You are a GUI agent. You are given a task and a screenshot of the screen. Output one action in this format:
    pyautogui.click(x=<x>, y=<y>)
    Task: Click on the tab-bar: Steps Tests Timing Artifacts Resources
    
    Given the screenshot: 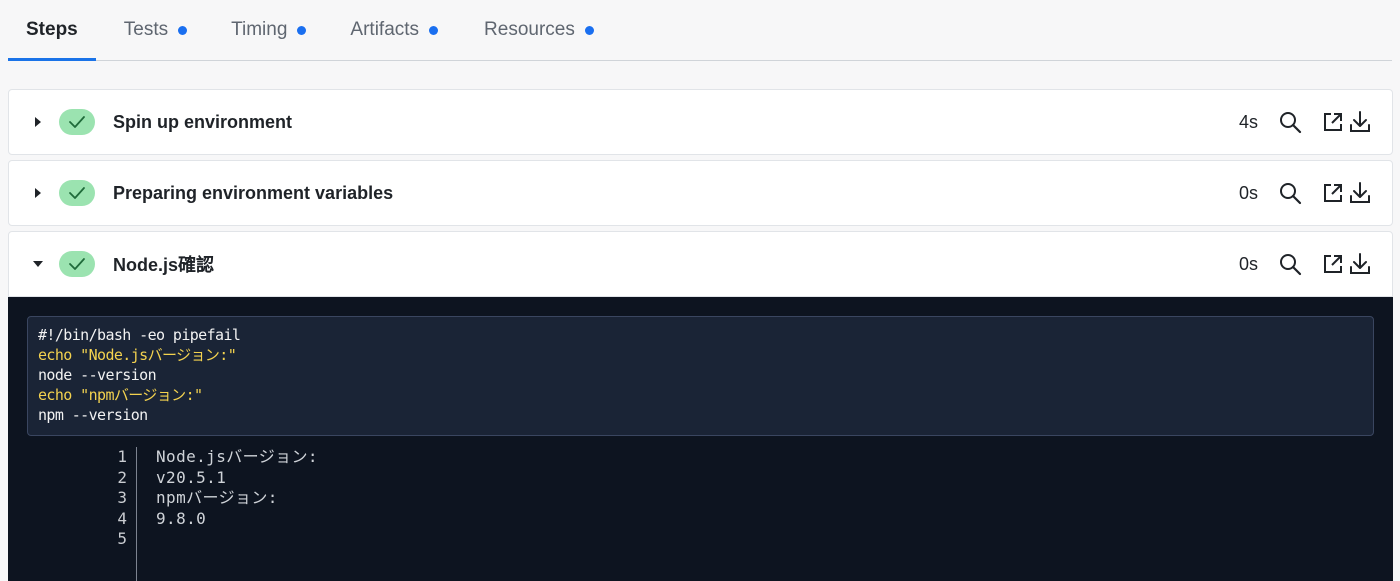 What is the action you would take?
    pyautogui.click(x=700, y=30)
    